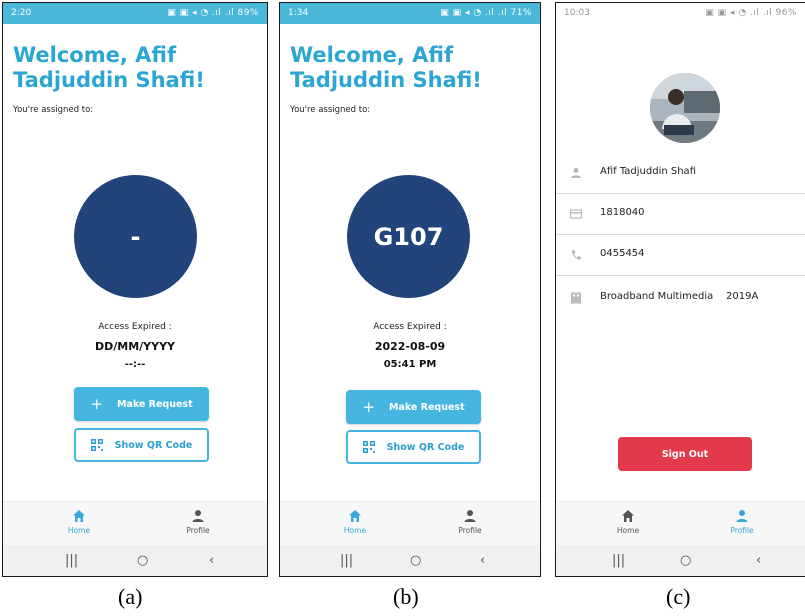 This screenshot has width=805, height=616. What do you see at coordinates (576, 298) in the screenshot?
I see `building-icon` at bounding box center [576, 298].